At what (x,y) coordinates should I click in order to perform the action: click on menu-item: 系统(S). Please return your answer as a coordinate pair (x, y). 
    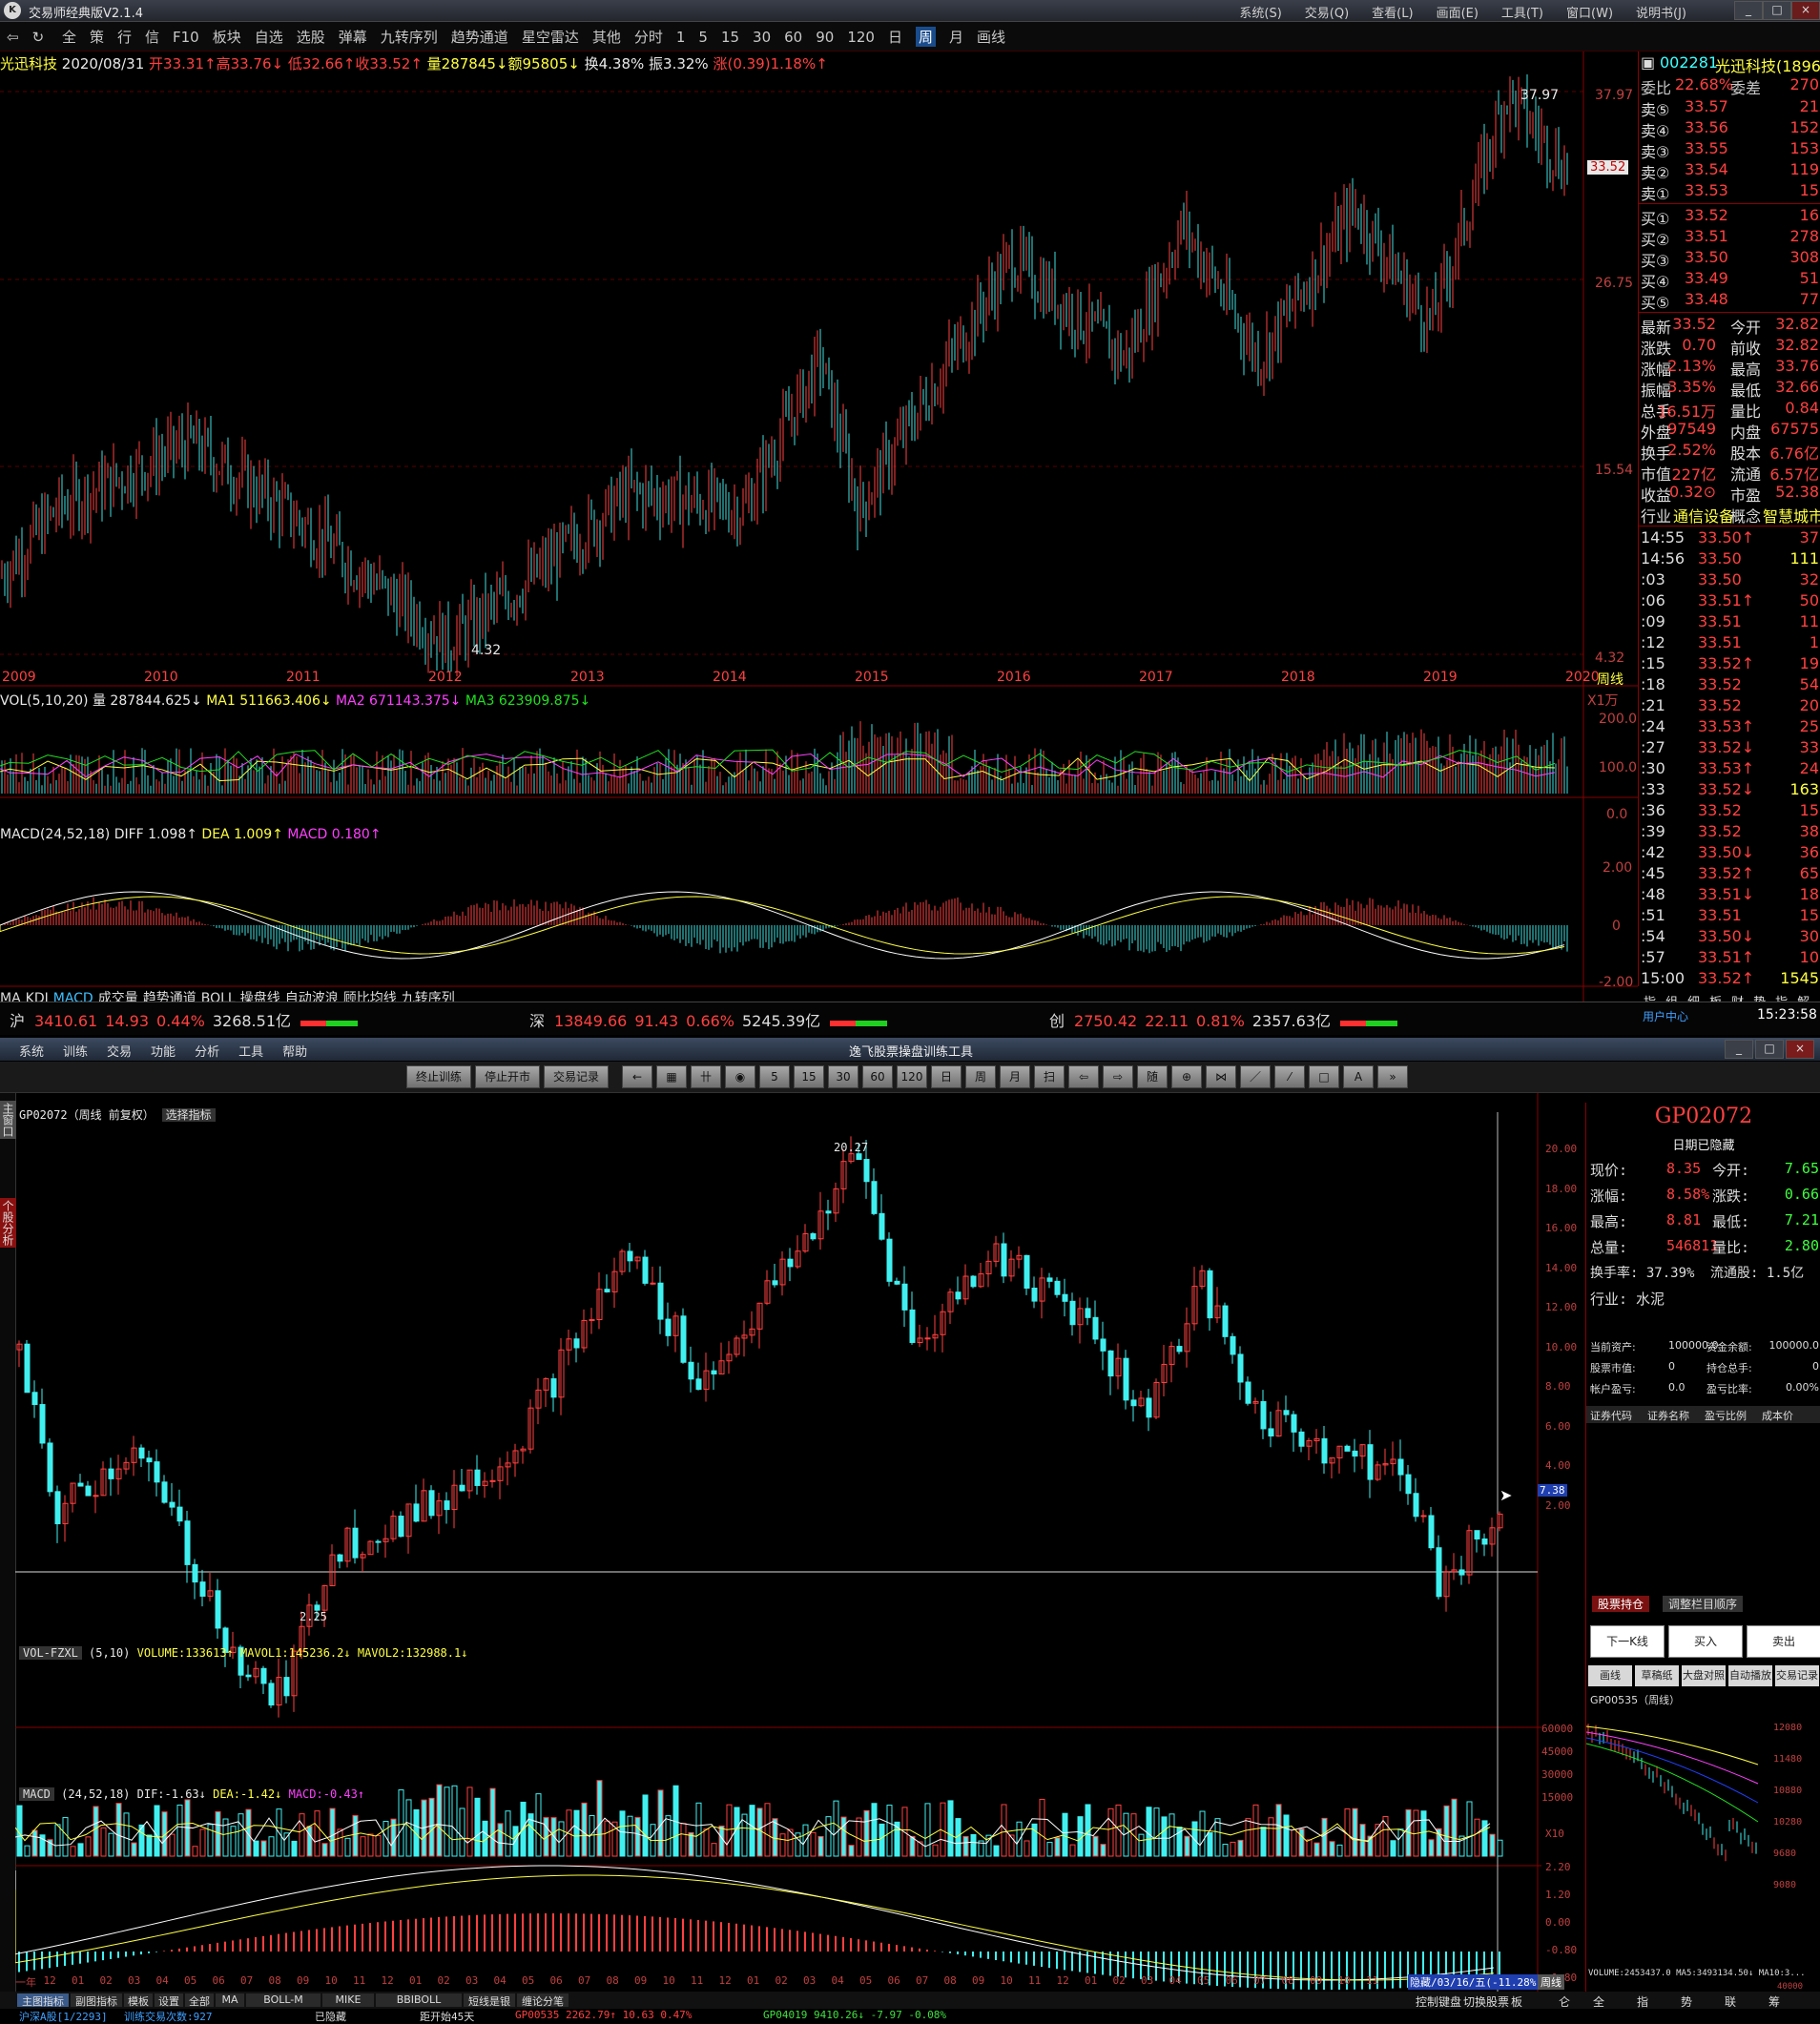
    Looking at the image, I should click on (1260, 14).